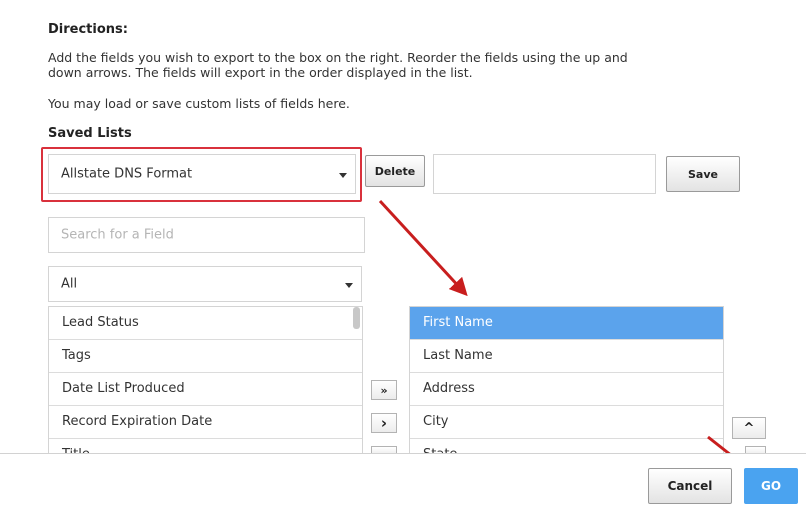 The height and width of the screenshot is (513, 806). Describe the element at coordinates (423, 248) in the screenshot. I see `arrow-to-export-list` at that location.